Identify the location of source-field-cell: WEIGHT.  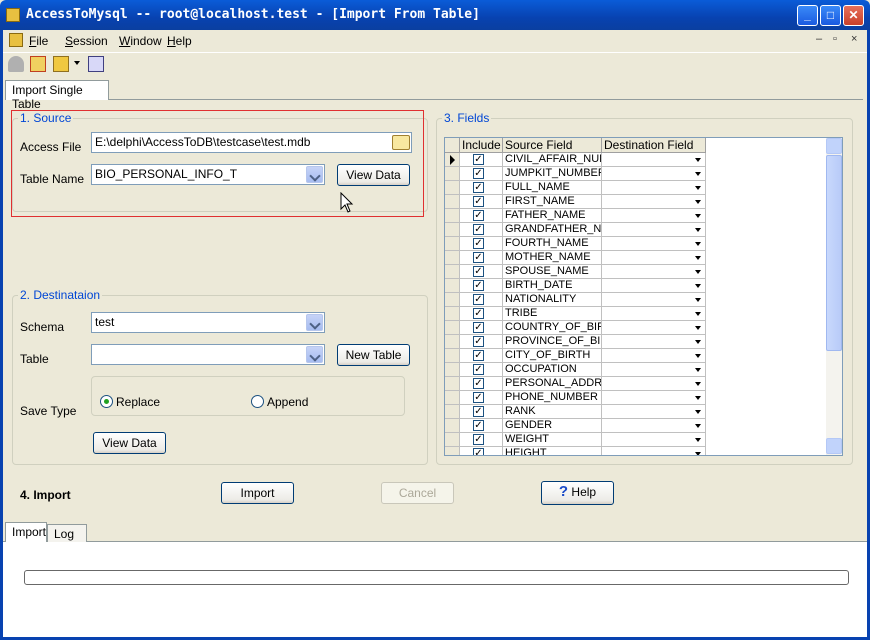
(552, 440).